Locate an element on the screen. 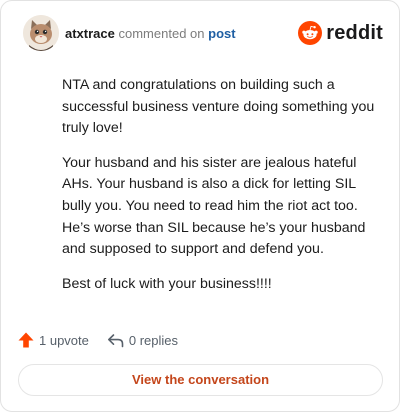  post-link: post is located at coordinates (221, 33).